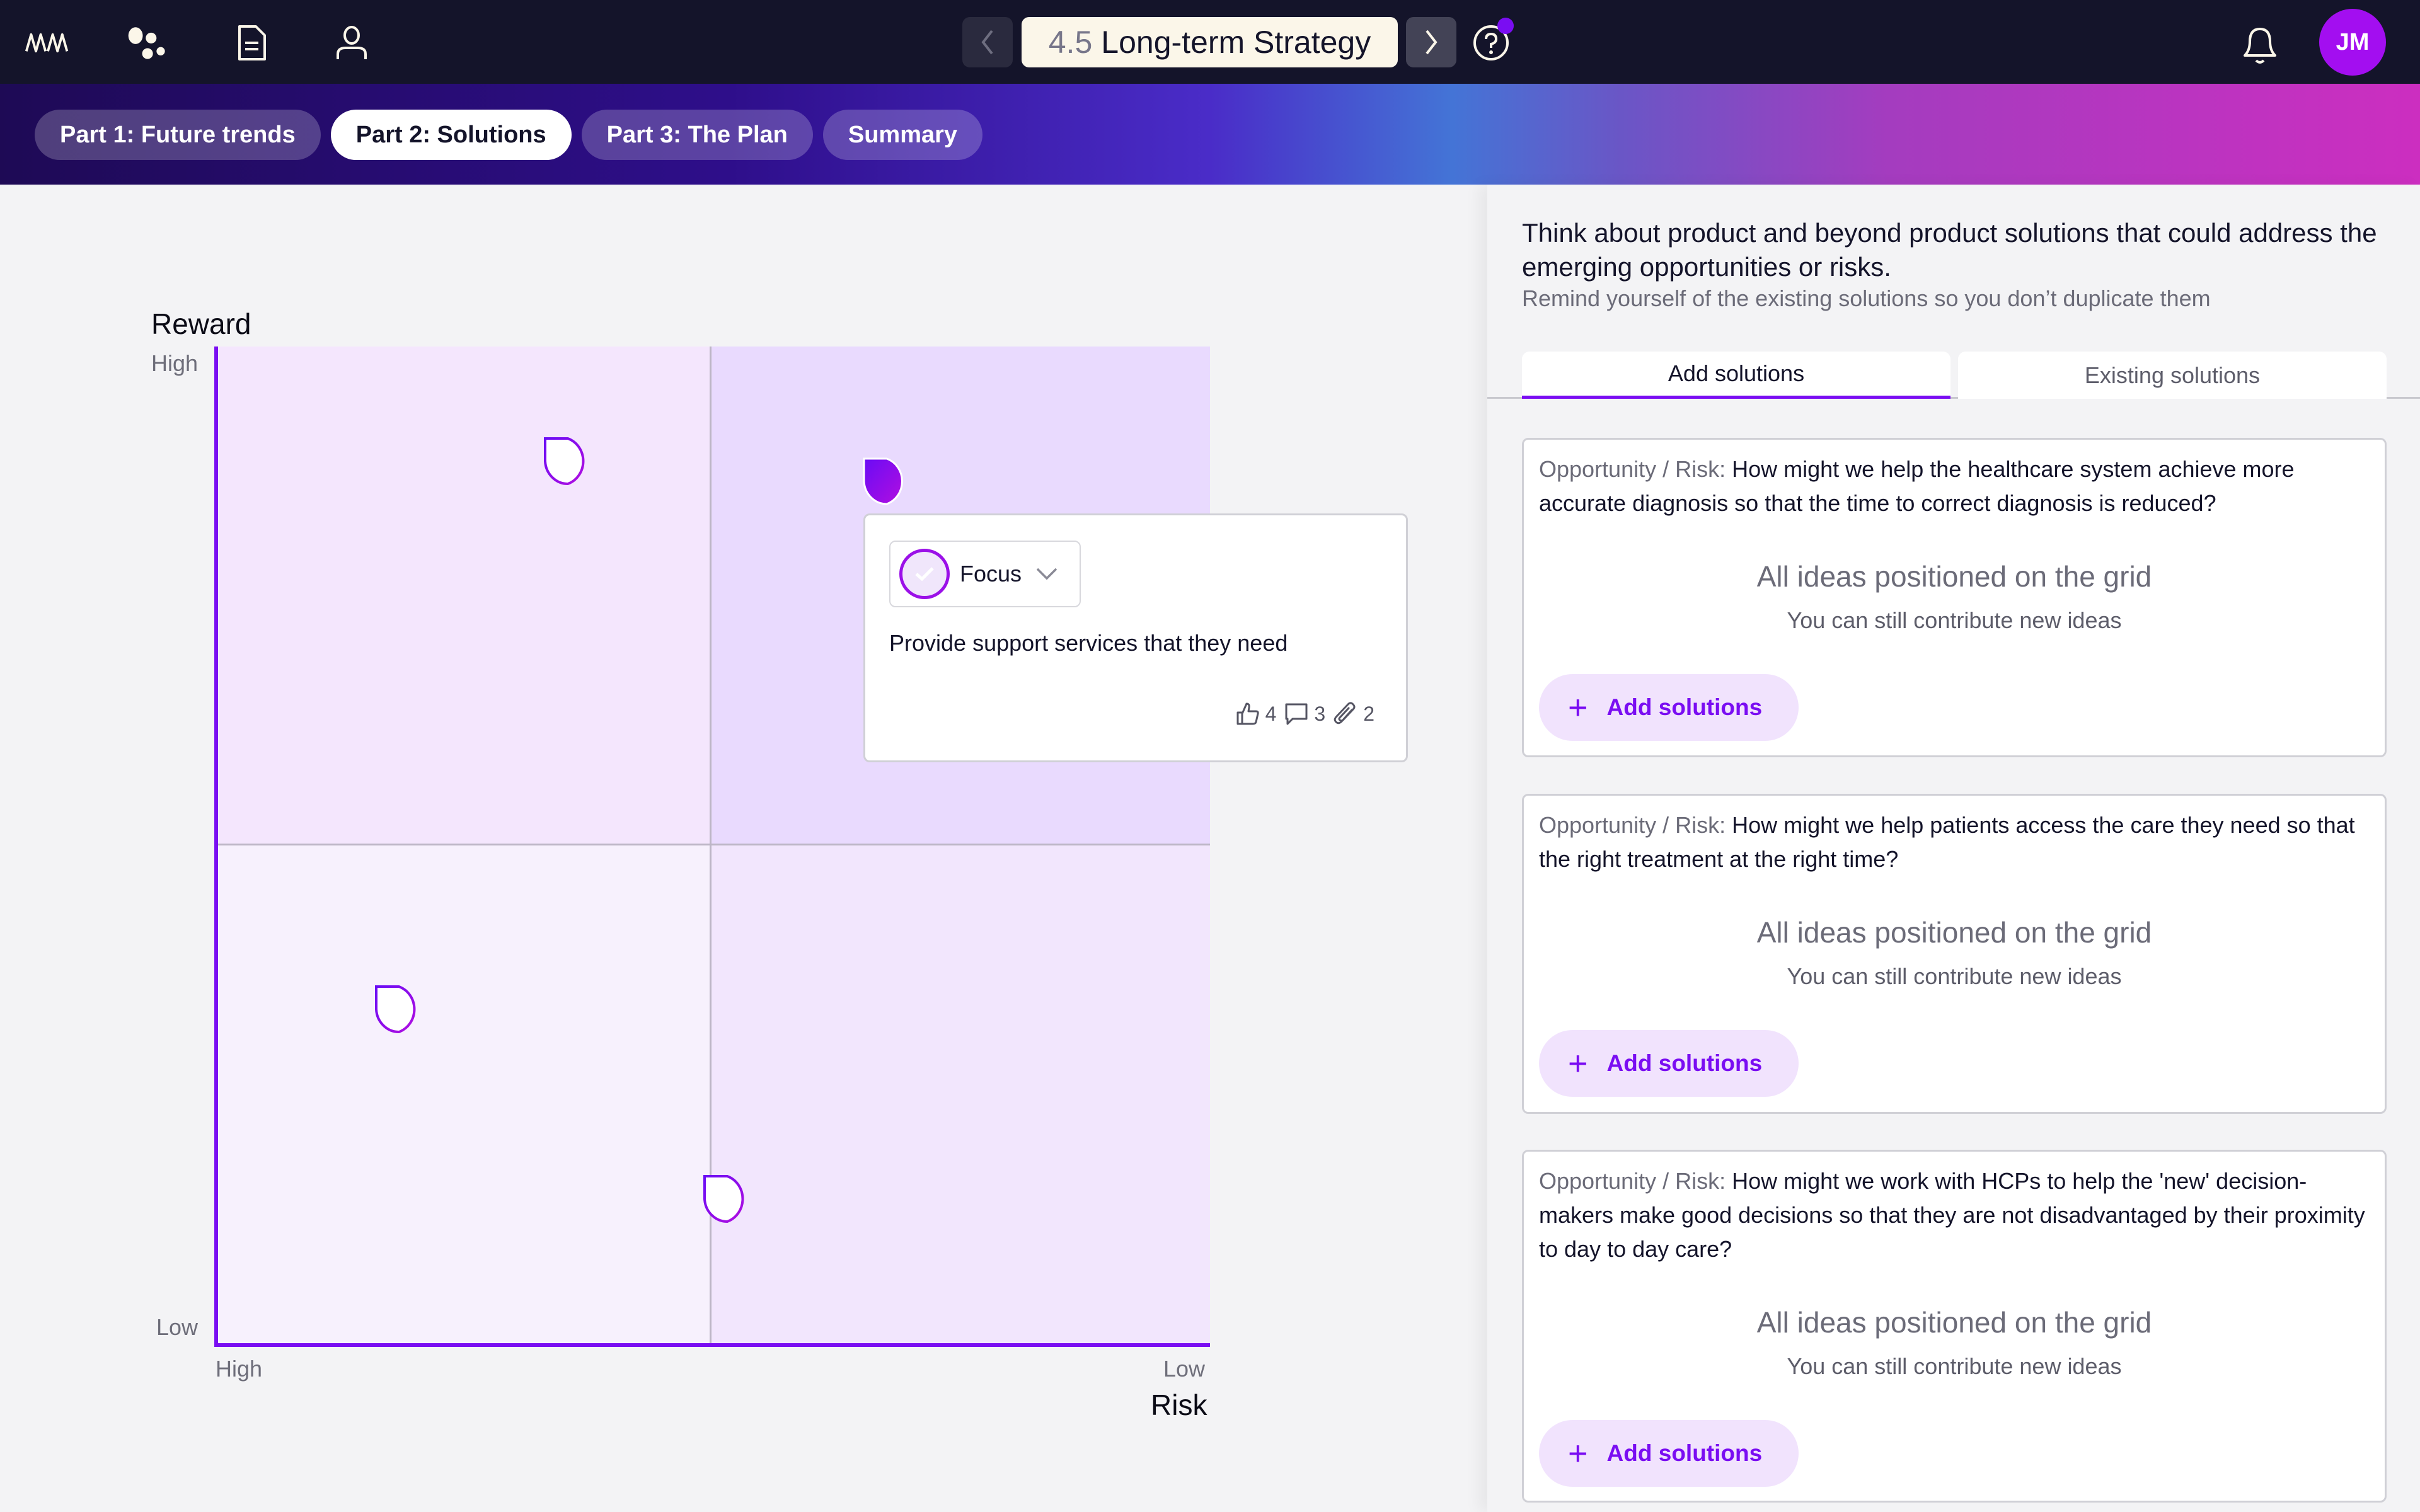  What do you see at coordinates (48, 43) in the screenshot?
I see `logo-icon` at bounding box center [48, 43].